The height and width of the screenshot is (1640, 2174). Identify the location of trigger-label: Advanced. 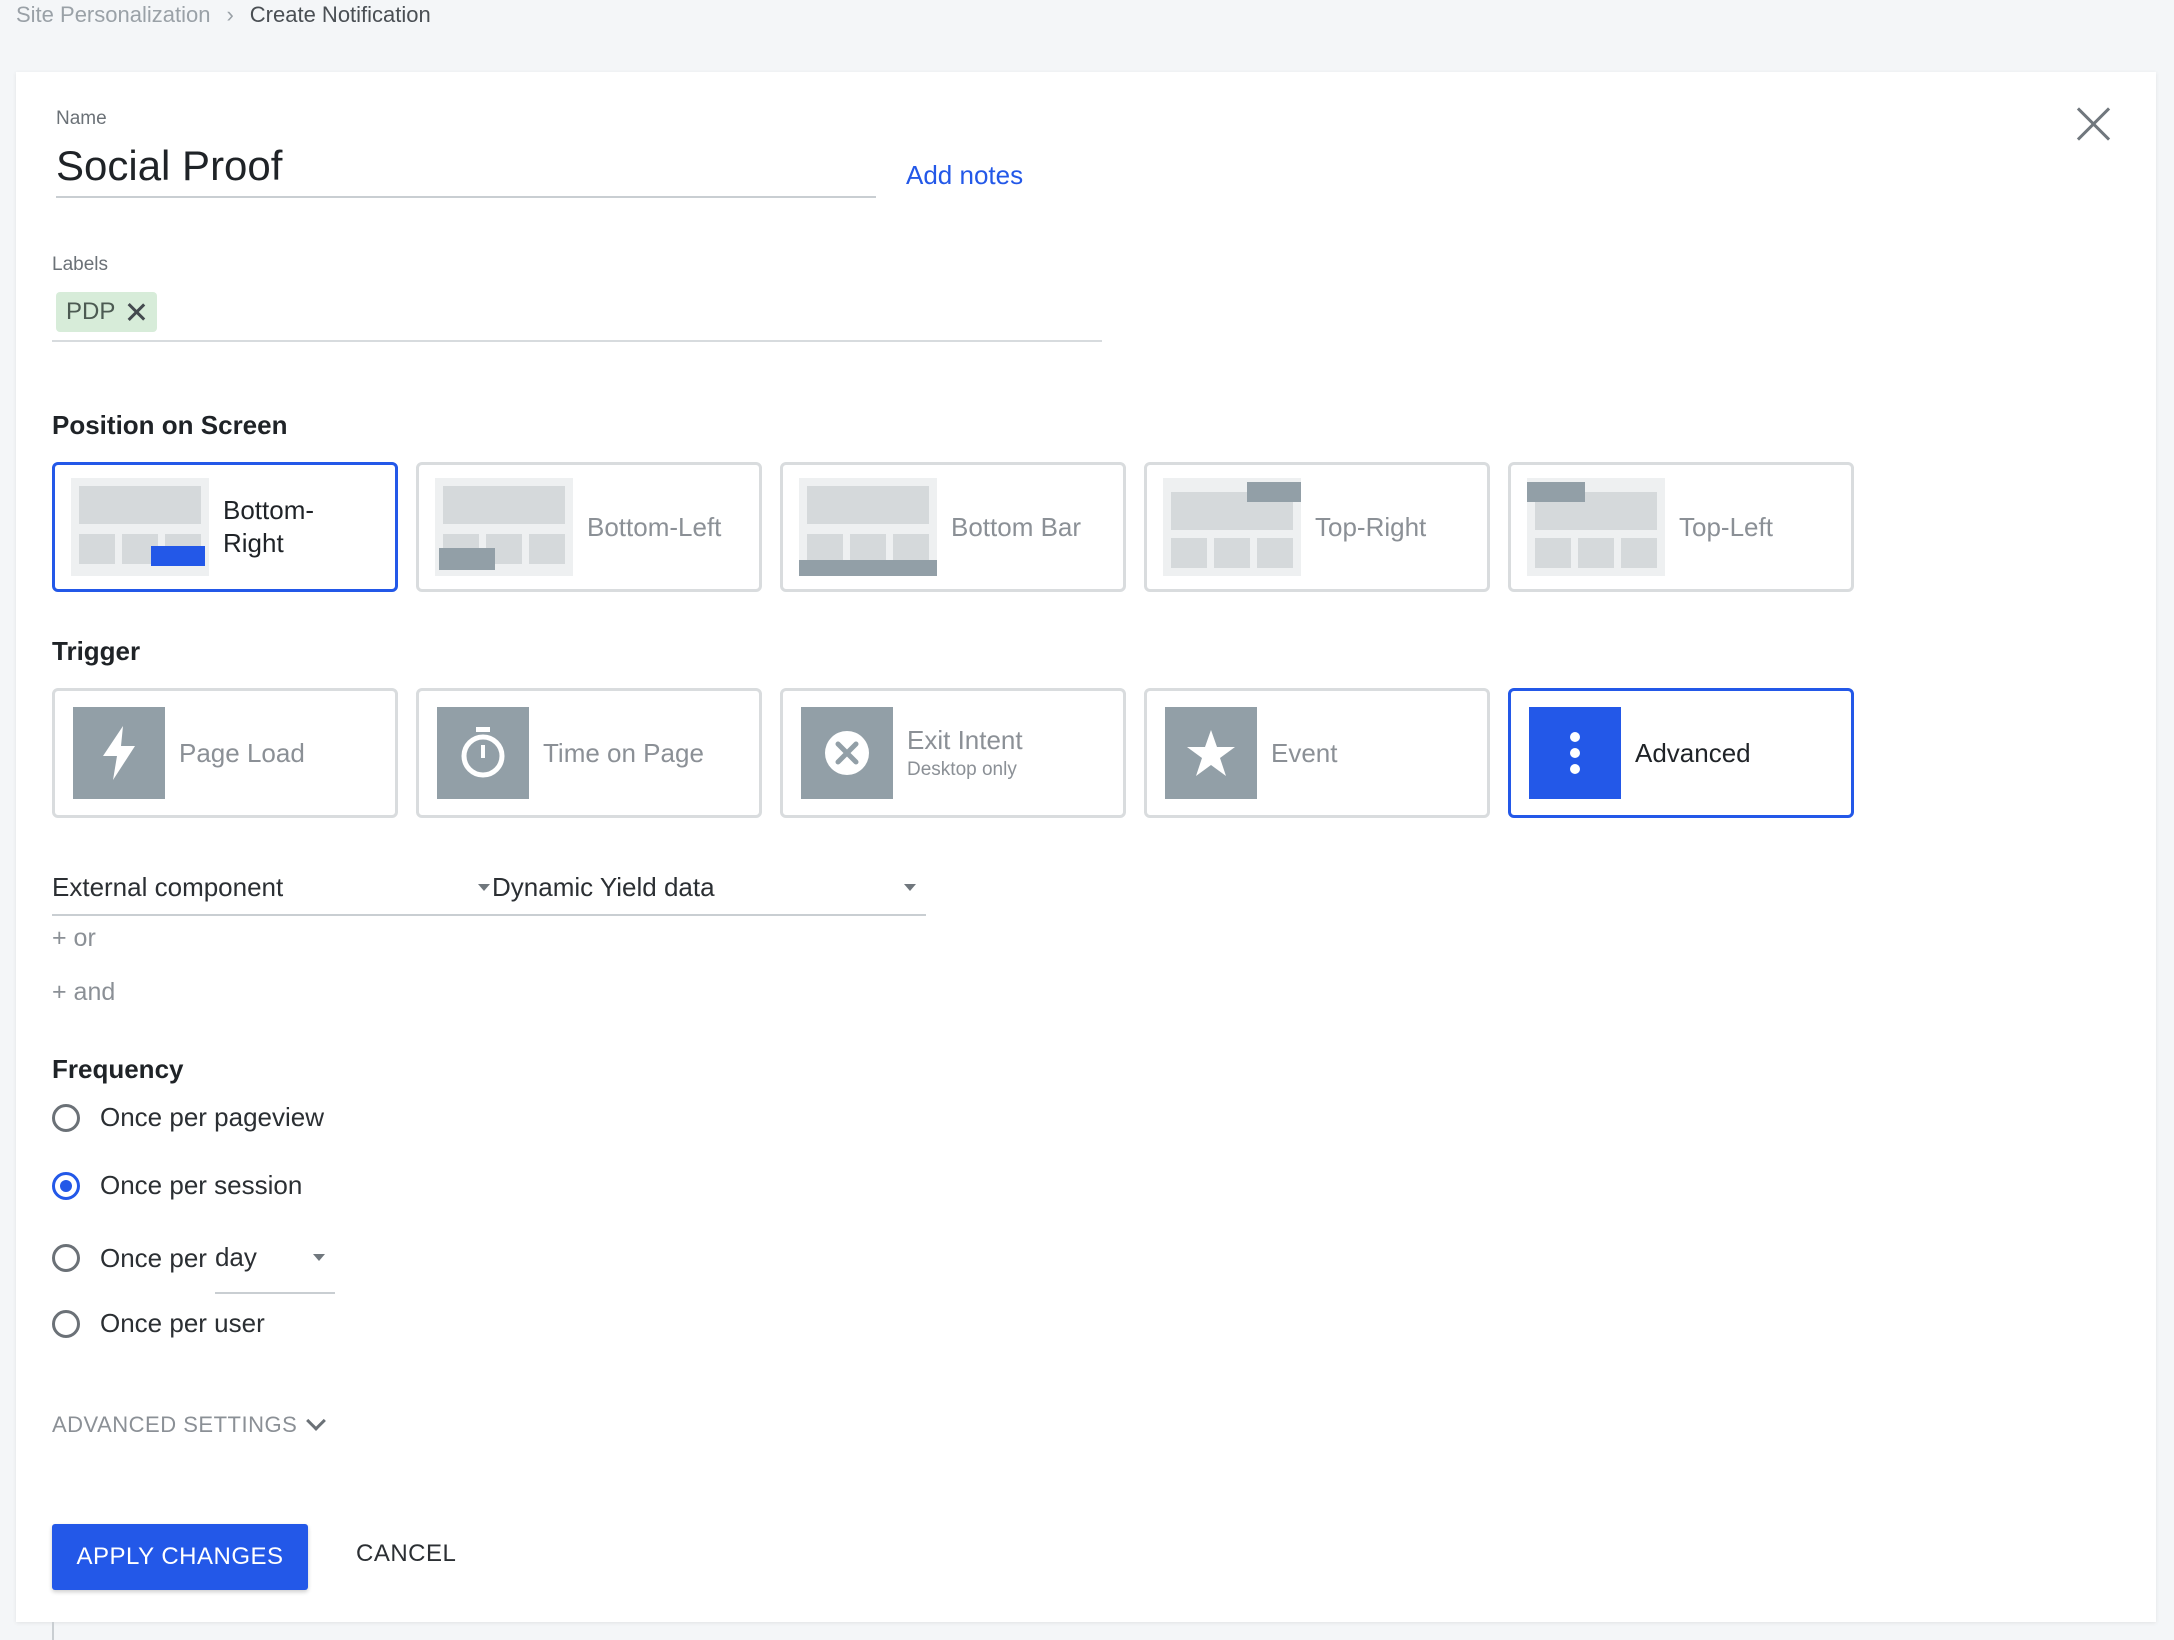
(1693, 752).